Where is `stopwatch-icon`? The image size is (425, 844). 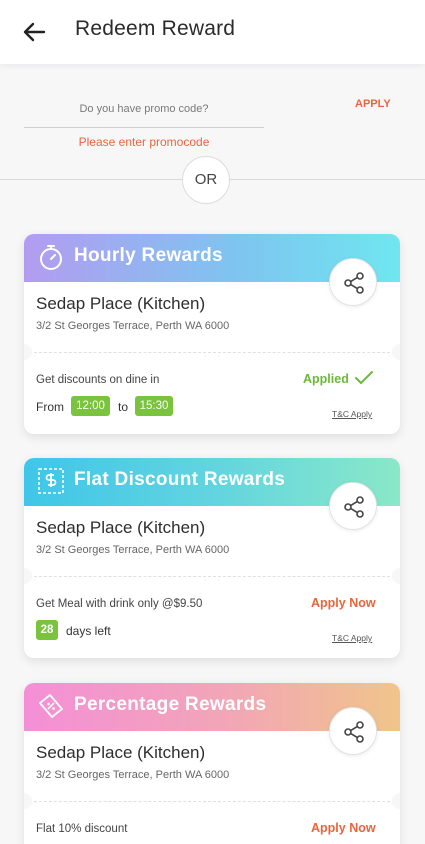 stopwatch-icon is located at coordinates (51, 257).